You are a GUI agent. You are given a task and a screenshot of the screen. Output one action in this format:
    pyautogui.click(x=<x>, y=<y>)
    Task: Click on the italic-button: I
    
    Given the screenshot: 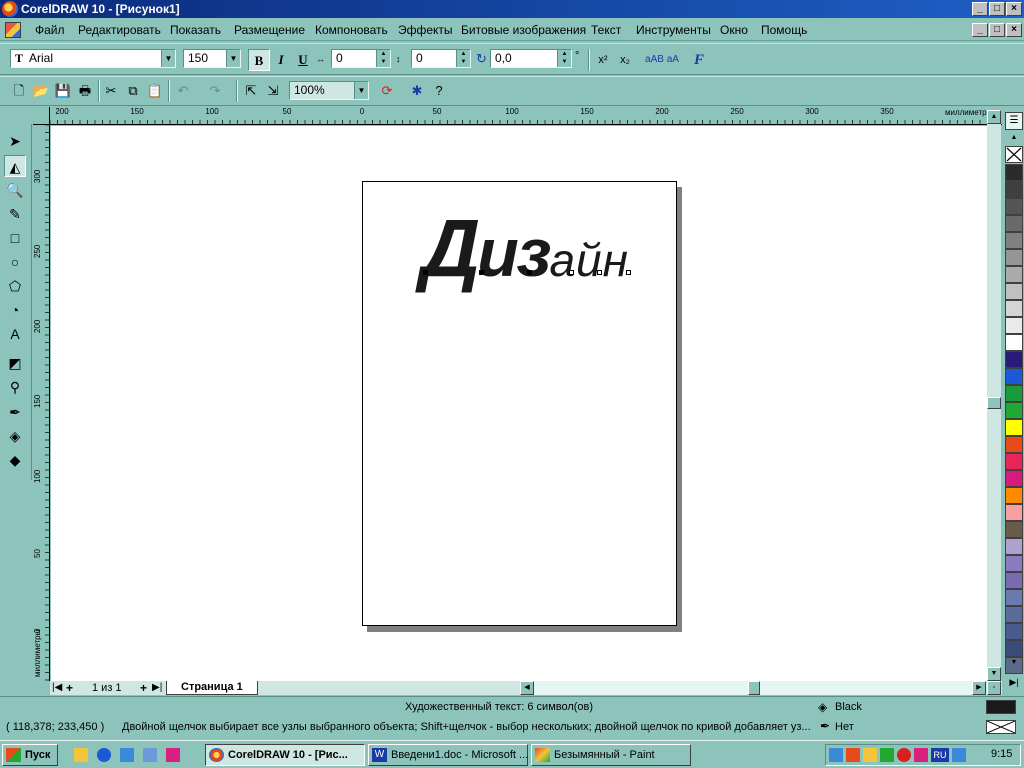 What is the action you would take?
    pyautogui.click(x=281, y=60)
    